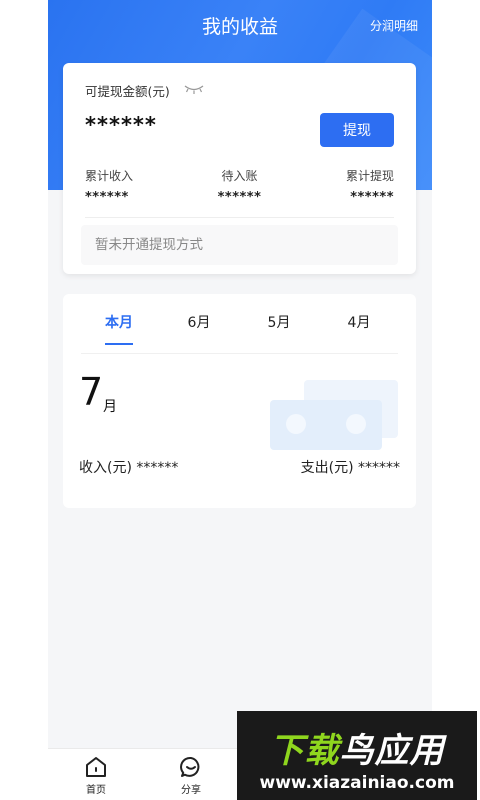 The image size is (480, 800). I want to click on stat-total-withdrawn: 累计提现 ******, so click(370, 186).